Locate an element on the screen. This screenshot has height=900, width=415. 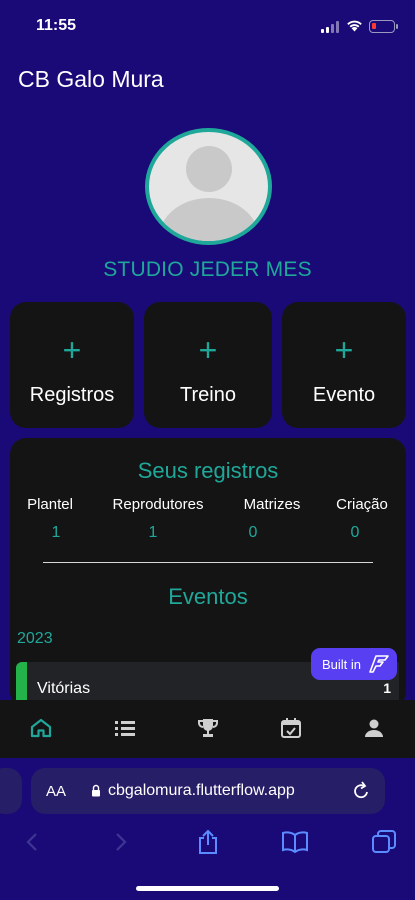
wifi-icon is located at coordinates (354, 26).